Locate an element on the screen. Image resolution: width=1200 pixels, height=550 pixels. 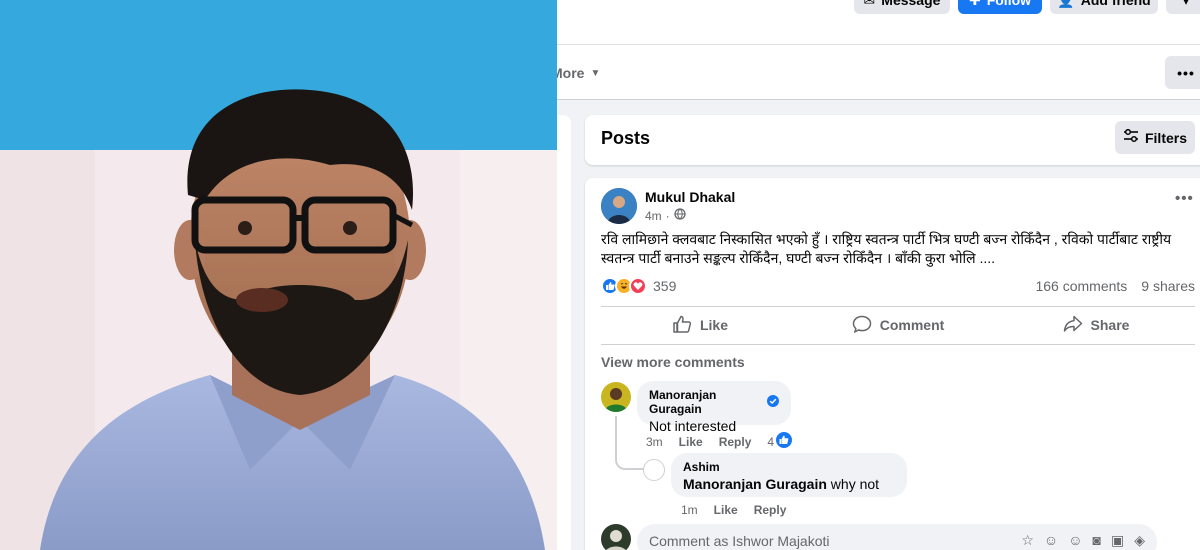
posts-title: Posts is located at coordinates (626, 138).